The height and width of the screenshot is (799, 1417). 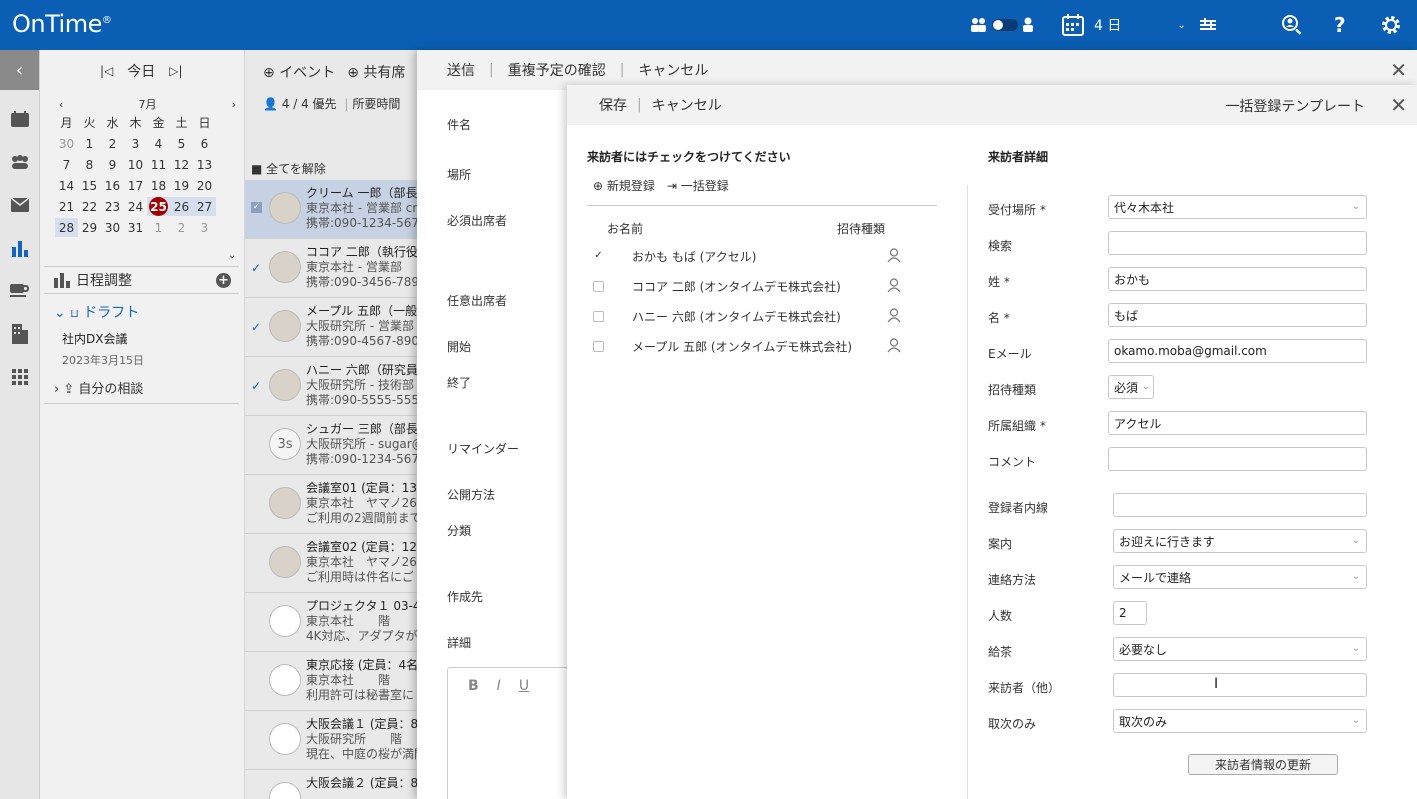 What do you see at coordinates (20, 162) in the screenshot?
I see `group-icon` at bounding box center [20, 162].